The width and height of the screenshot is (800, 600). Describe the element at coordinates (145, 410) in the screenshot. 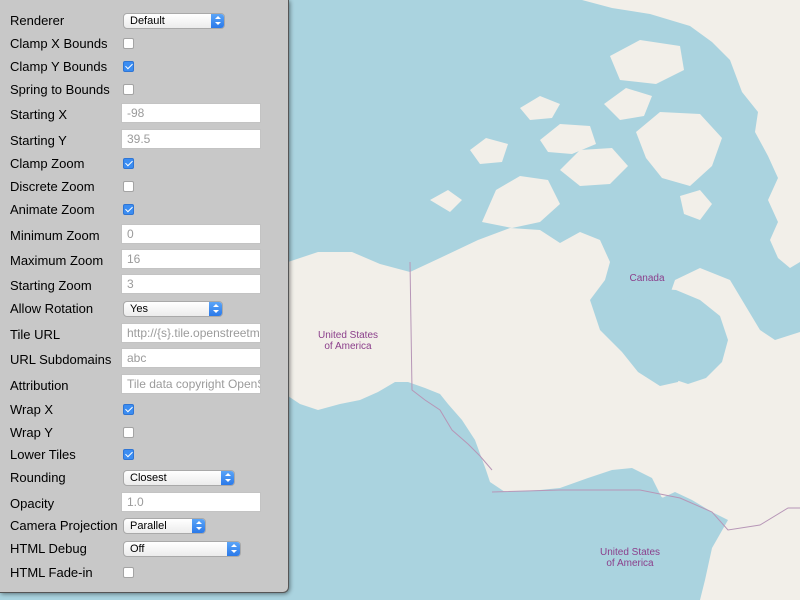

I see `wrap-x-row: Wrap X` at that location.